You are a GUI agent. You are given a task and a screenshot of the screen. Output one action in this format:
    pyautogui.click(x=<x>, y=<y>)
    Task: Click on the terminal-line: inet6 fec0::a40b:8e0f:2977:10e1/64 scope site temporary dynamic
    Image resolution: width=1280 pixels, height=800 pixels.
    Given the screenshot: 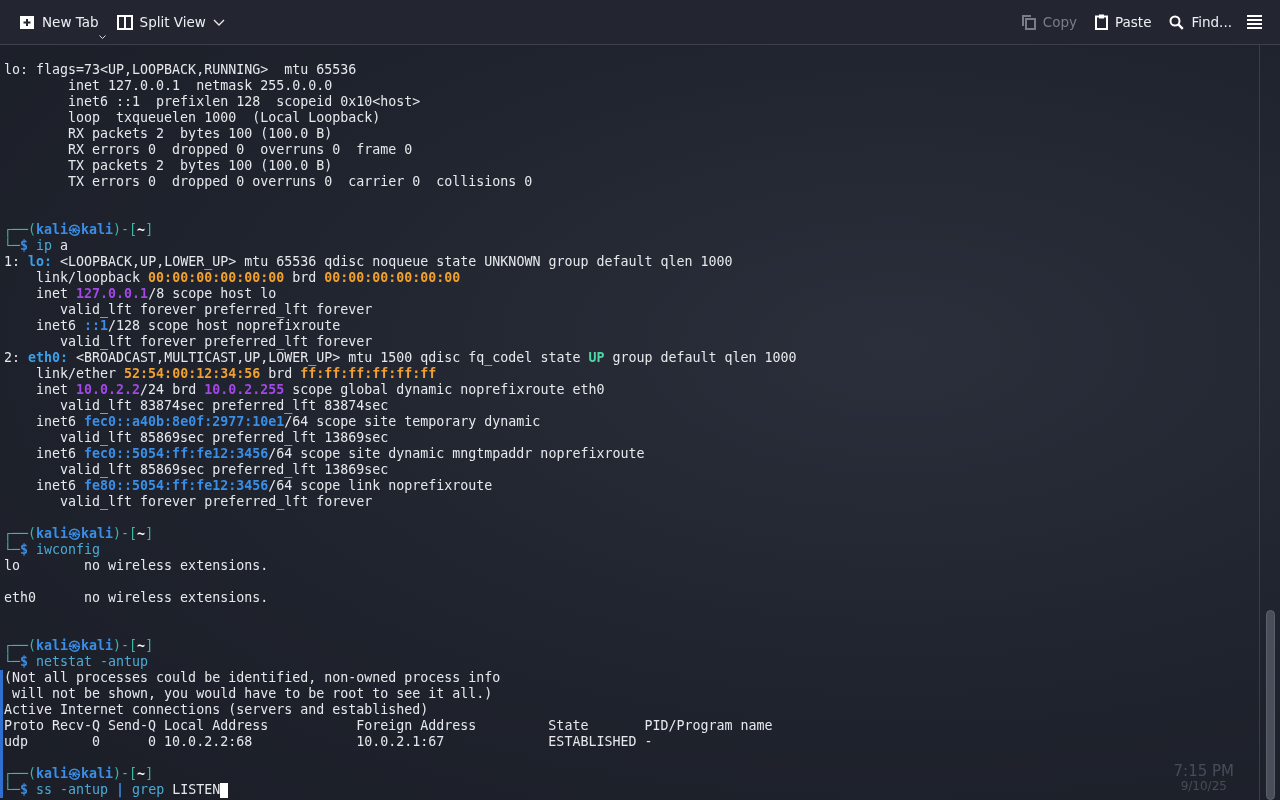 What is the action you would take?
    pyautogui.click(x=288, y=422)
    